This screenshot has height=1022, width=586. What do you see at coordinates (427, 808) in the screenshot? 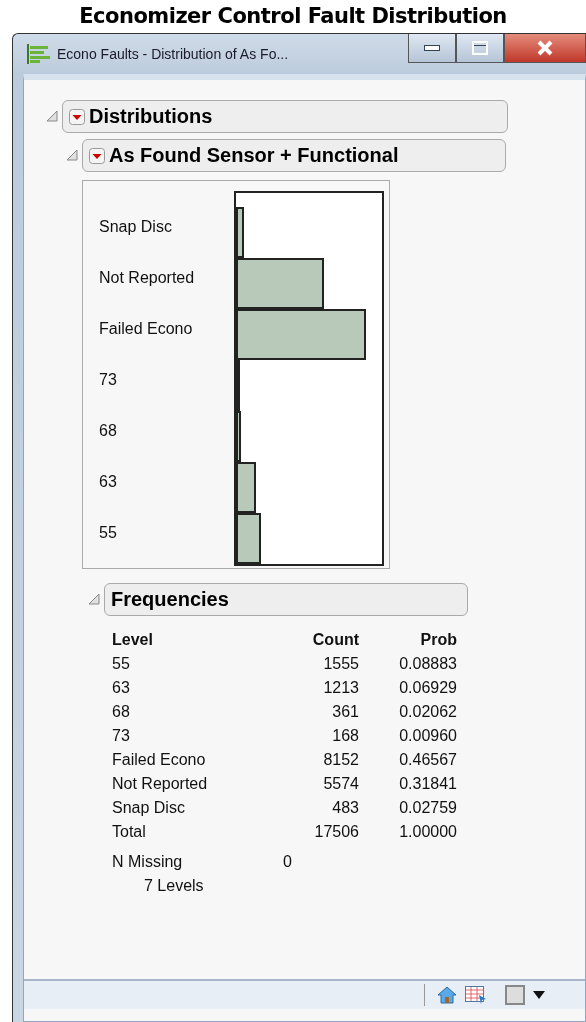
I see `table-cell-text: 0.02759` at bounding box center [427, 808].